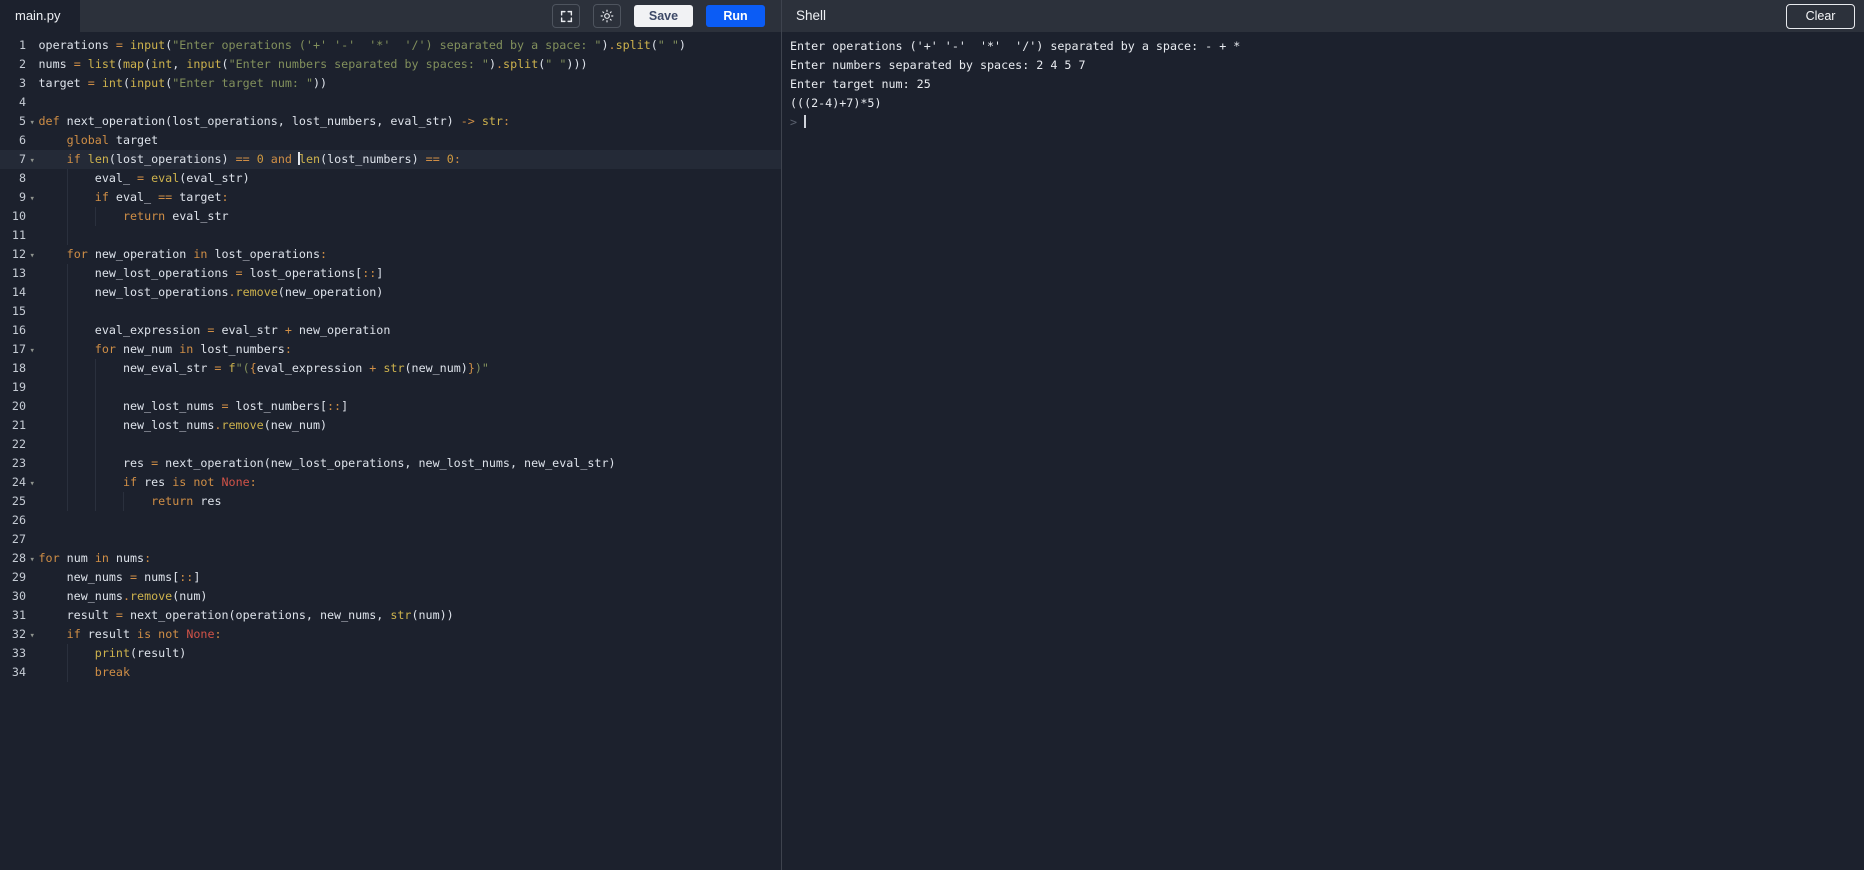 Image resolution: width=1864 pixels, height=870 pixels. What do you see at coordinates (390, 102) in the screenshot?
I see `code-line: 4` at bounding box center [390, 102].